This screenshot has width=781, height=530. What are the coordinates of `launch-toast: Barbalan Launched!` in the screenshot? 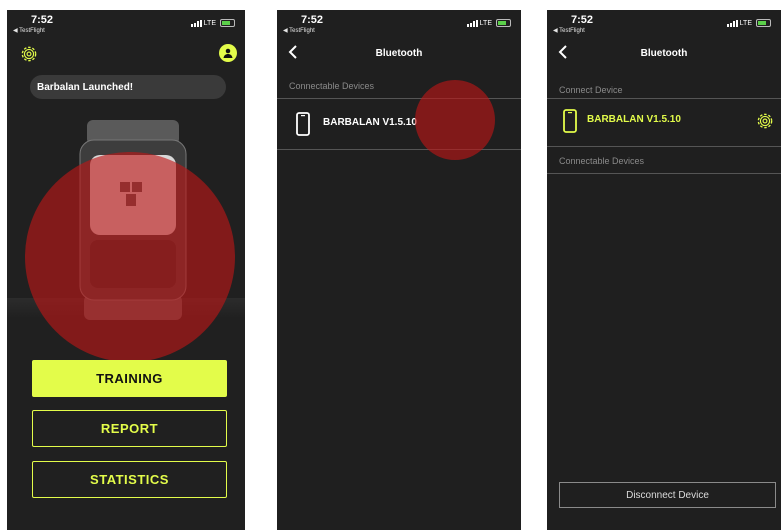 It's located at (128, 87).